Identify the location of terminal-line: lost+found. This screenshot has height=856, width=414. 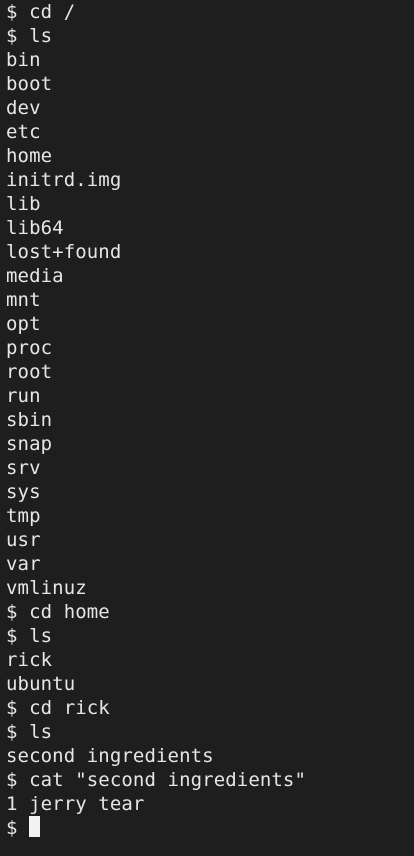
(64, 252).